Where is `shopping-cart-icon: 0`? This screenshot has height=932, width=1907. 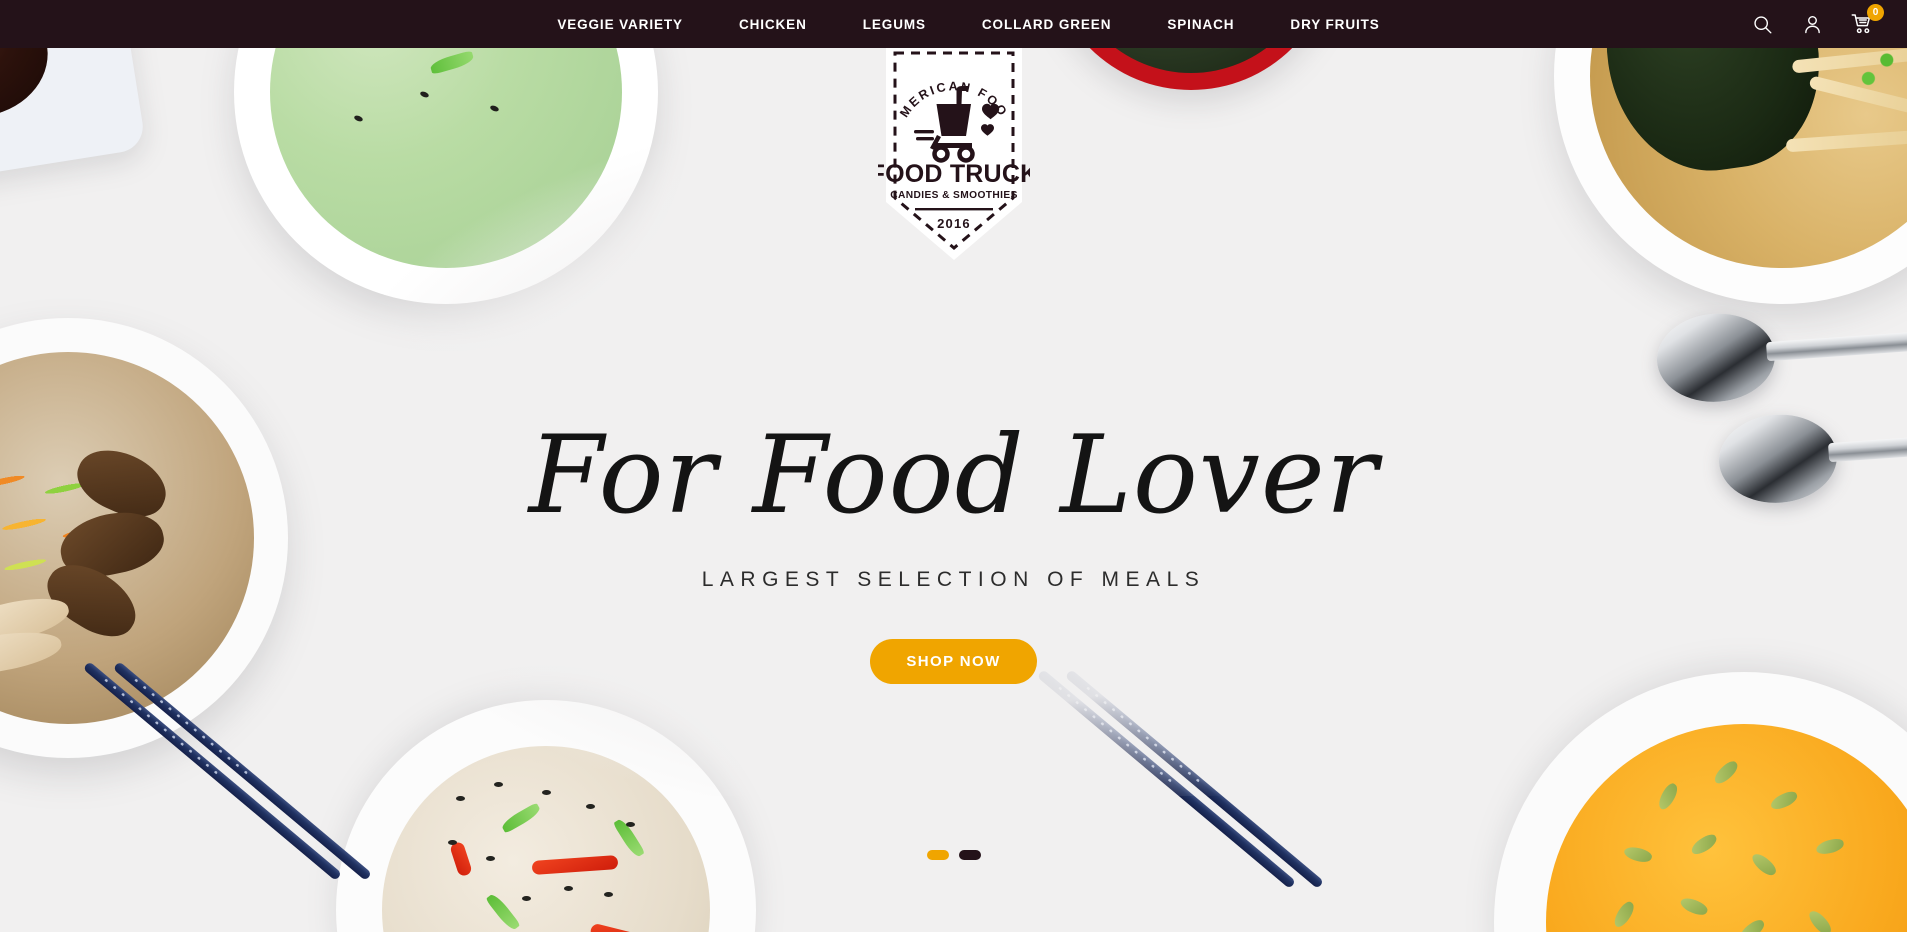 shopping-cart-icon: 0 is located at coordinates (1867, 19).